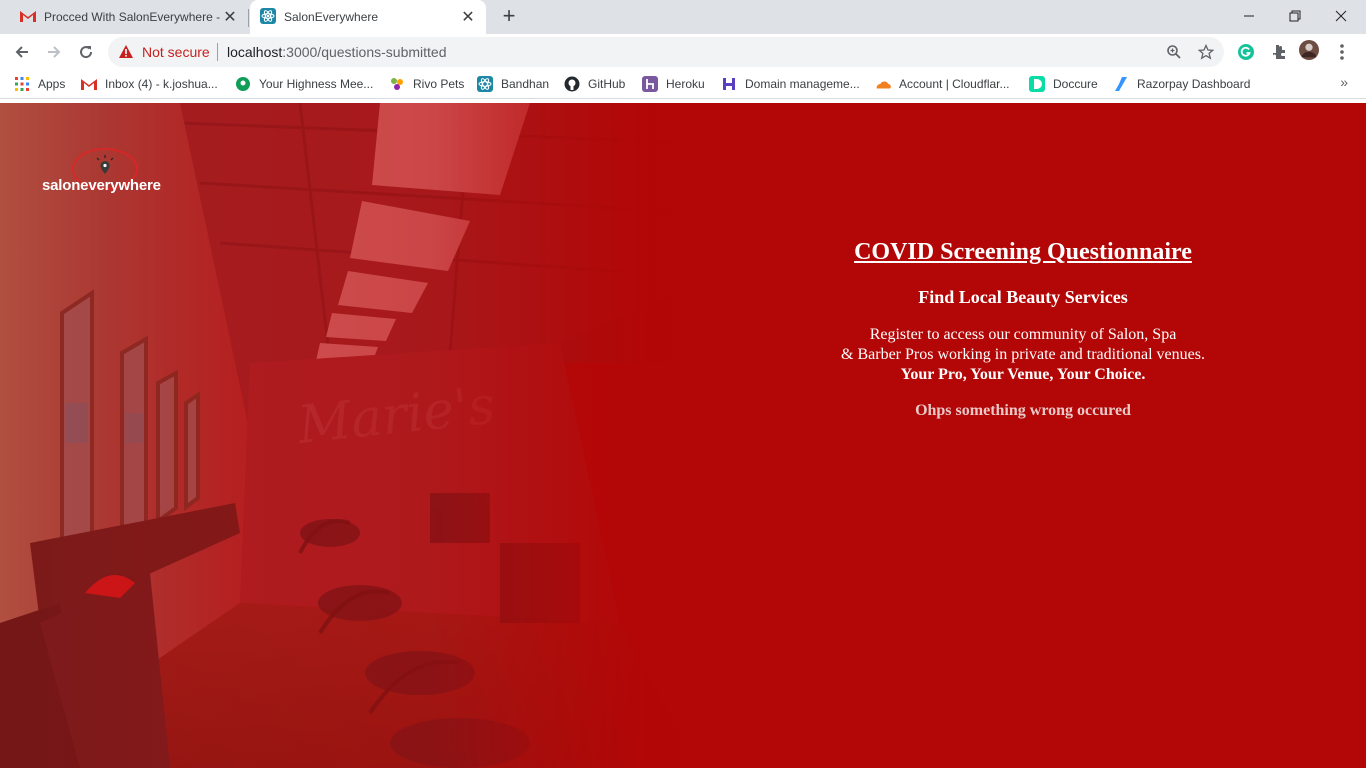  Describe the element at coordinates (86, 52) in the screenshot. I see `reload-button` at that location.